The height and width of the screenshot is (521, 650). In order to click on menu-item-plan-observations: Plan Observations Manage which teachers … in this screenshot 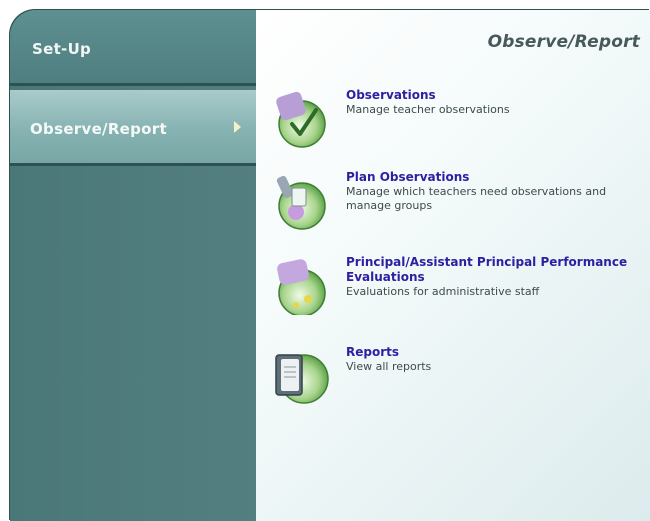, I will do `click(460, 208)`.